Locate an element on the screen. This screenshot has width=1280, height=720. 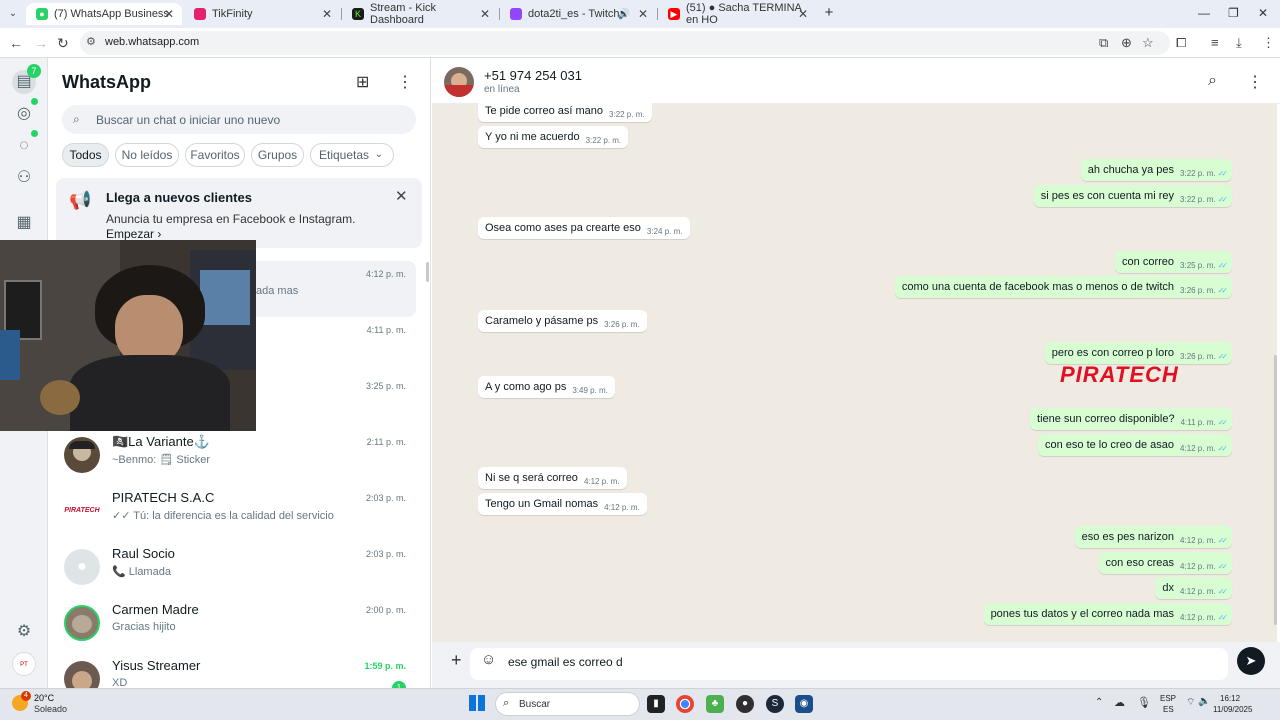
new-tab-button: + is located at coordinates (829, 13).